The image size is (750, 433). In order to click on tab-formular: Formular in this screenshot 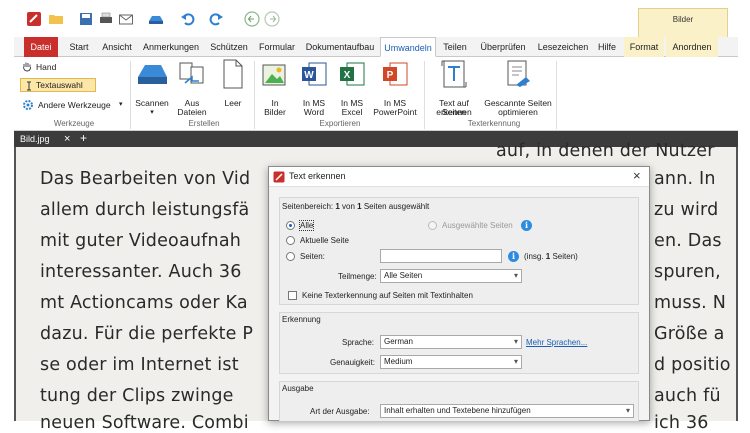, I will do `click(277, 47)`.